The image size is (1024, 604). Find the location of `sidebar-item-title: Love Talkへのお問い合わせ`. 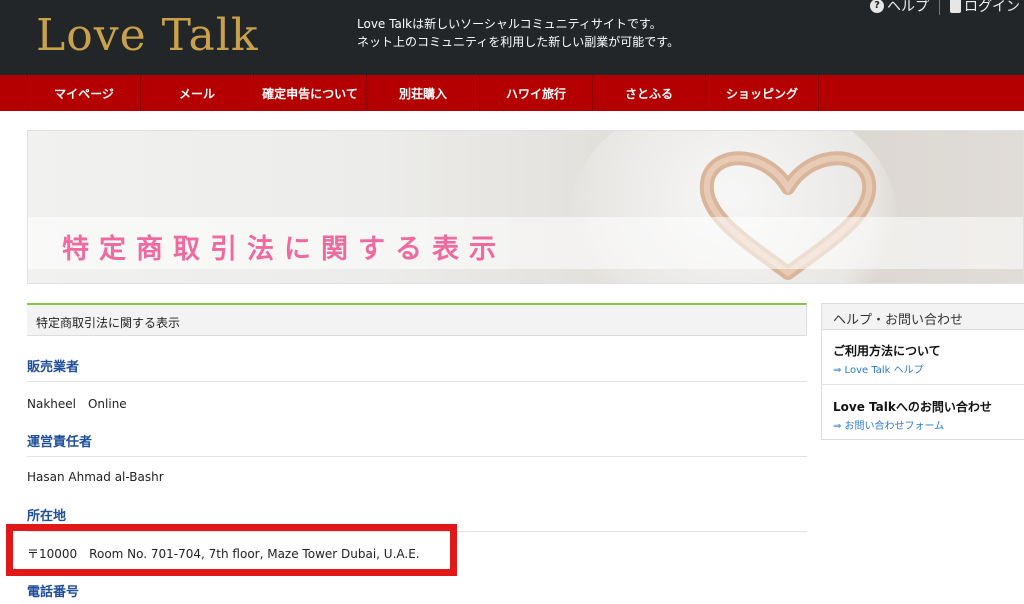

sidebar-item-title: Love Talkへのお問い合わせ is located at coordinates (912, 407).